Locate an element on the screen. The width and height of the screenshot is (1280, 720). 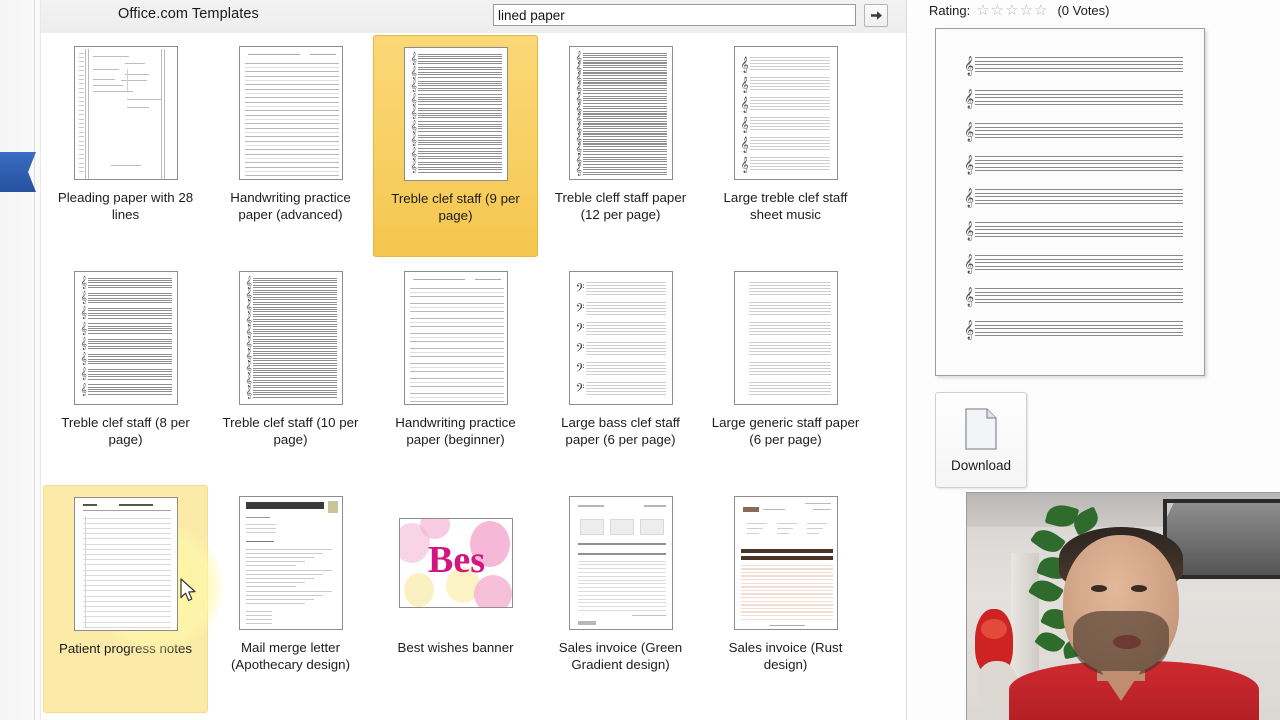
download-button: Download is located at coordinates (981, 440).